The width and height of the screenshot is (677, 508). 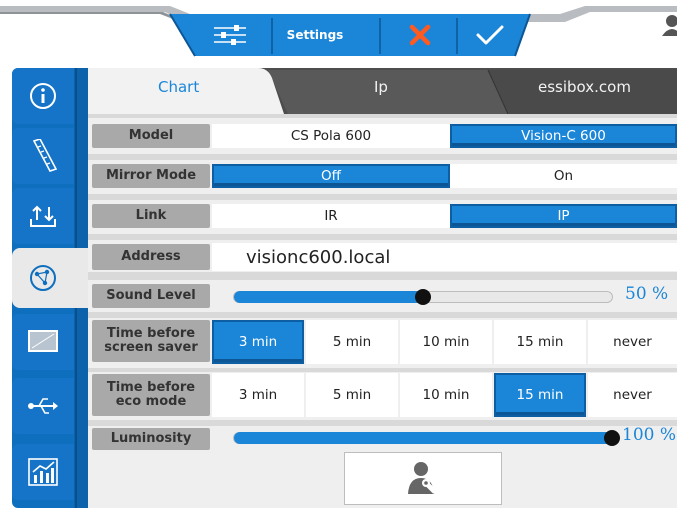 I want to click on sound-level-label: Sound Level, so click(x=151, y=296).